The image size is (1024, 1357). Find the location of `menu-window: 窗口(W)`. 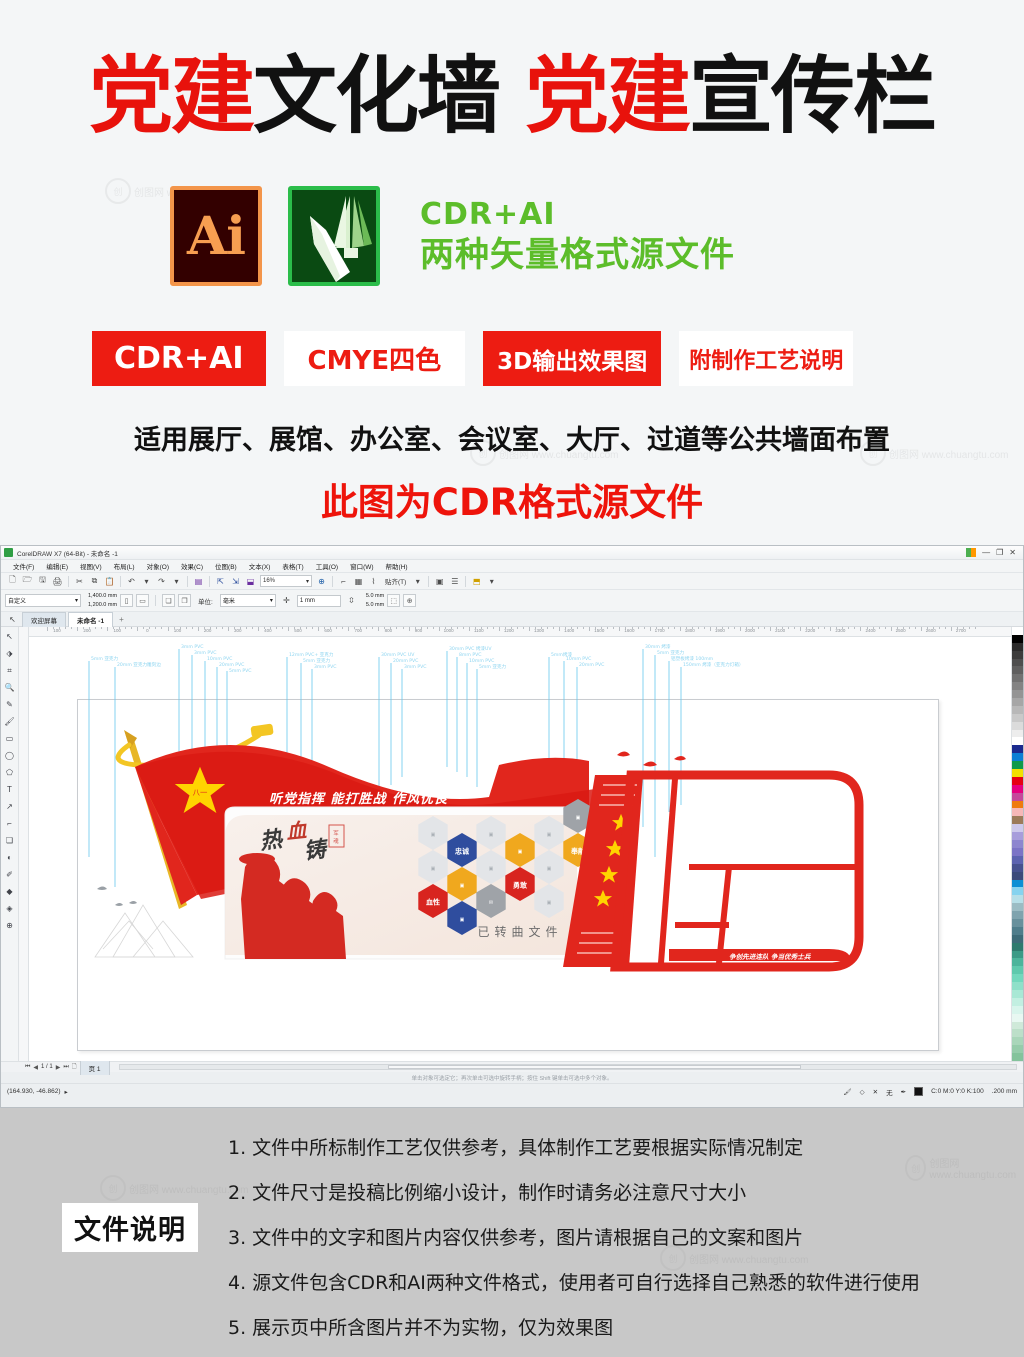

menu-window: 窗口(W) is located at coordinates (361, 566).